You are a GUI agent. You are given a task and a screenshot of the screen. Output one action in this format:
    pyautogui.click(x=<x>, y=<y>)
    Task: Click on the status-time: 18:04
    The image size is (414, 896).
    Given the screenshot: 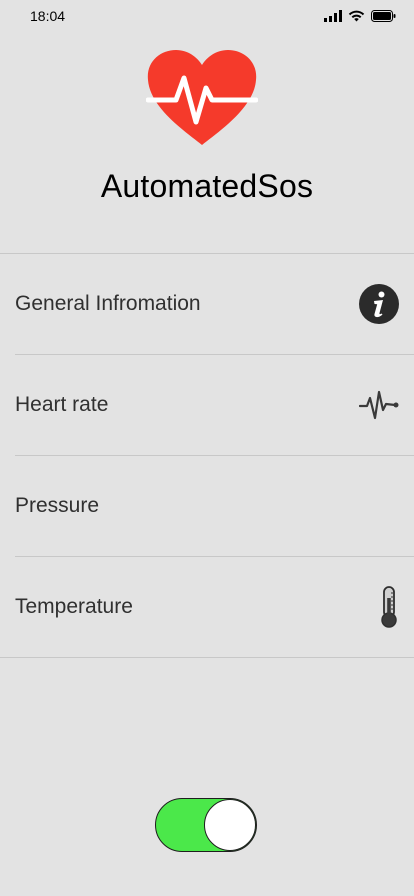 What is the action you would take?
    pyautogui.click(x=48, y=16)
    